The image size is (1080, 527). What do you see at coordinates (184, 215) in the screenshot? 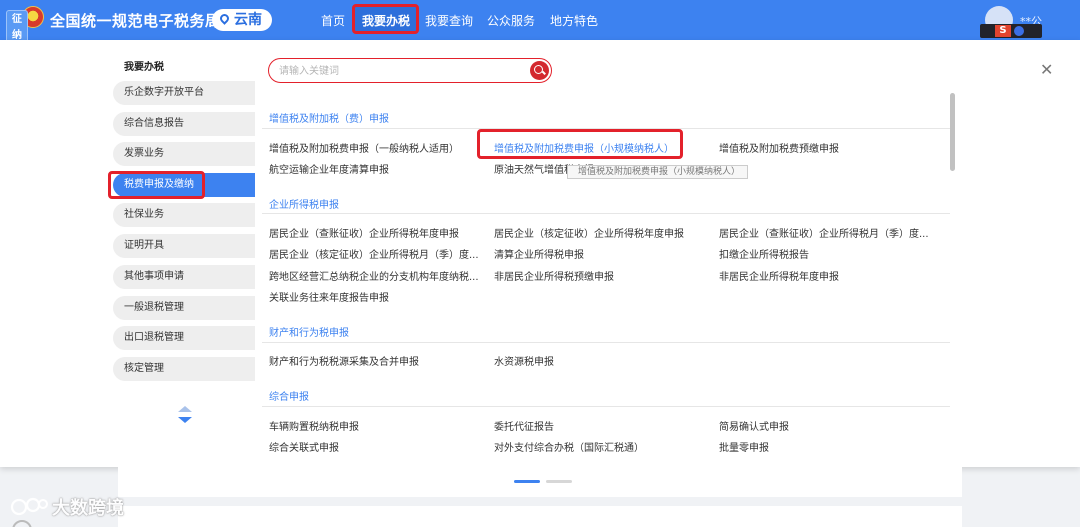
I see `sidebar-item-social-security: 社保业务` at bounding box center [184, 215].